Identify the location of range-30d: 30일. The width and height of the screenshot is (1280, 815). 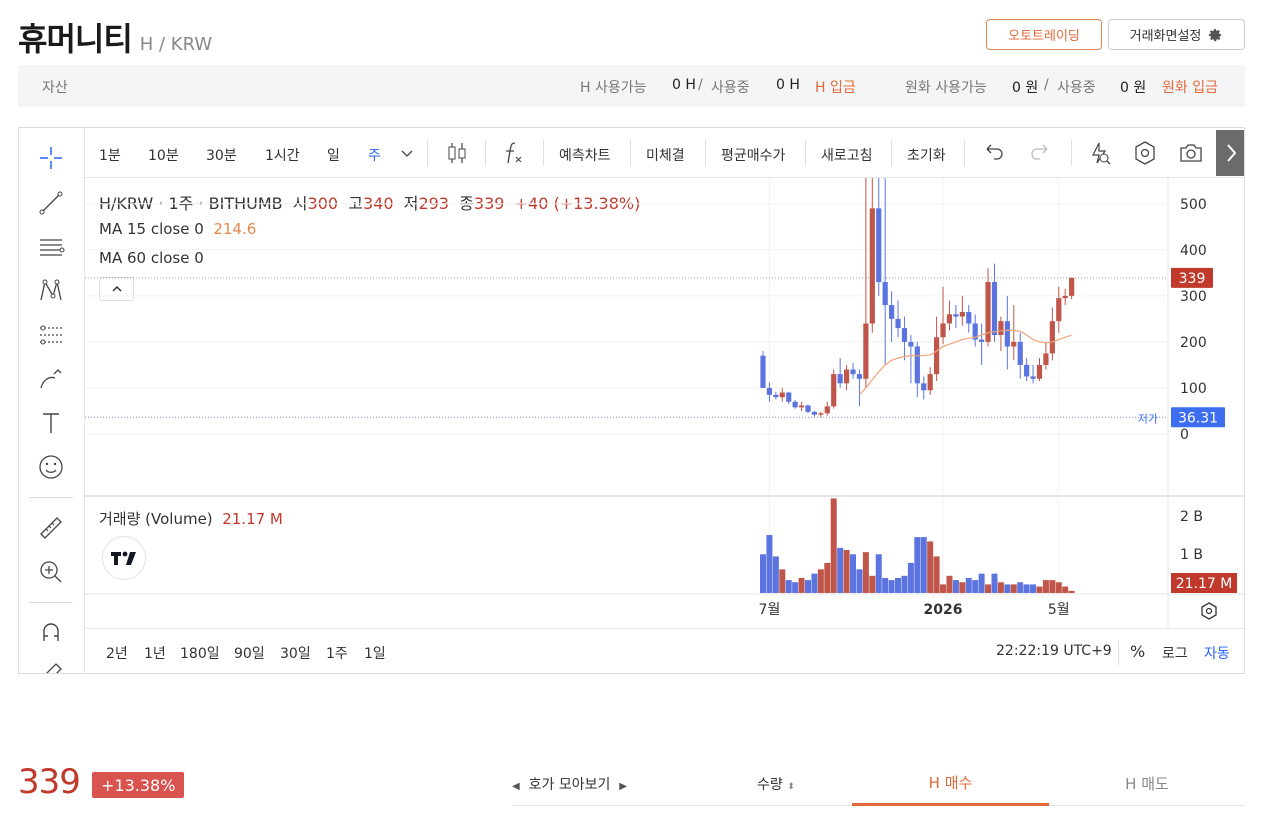
(295, 653).